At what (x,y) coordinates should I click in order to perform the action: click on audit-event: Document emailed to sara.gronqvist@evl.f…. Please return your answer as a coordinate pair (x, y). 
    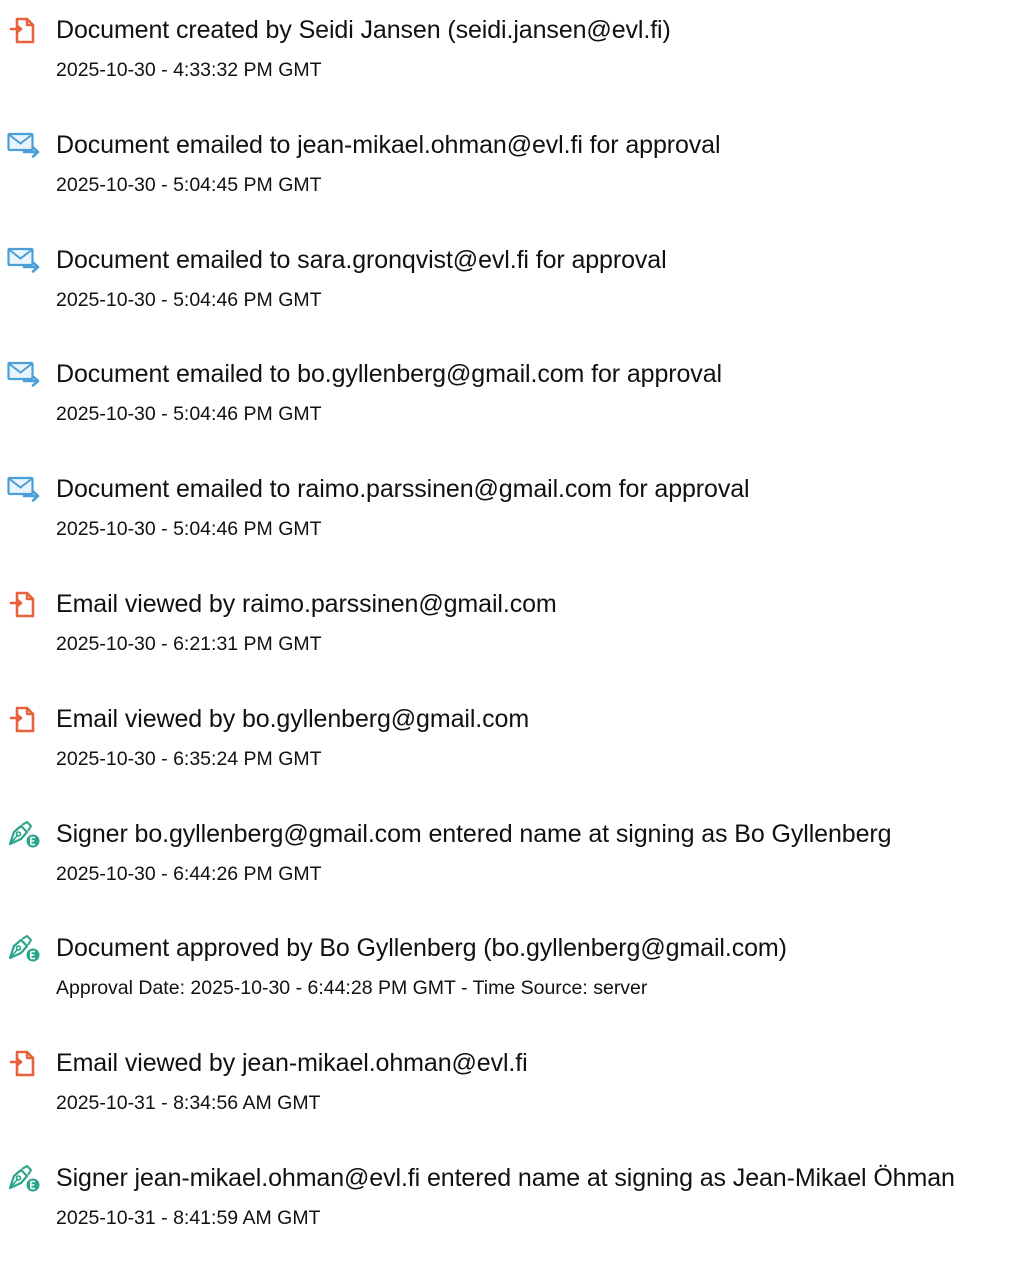
    Looking at the image, I should click on (512, 294).